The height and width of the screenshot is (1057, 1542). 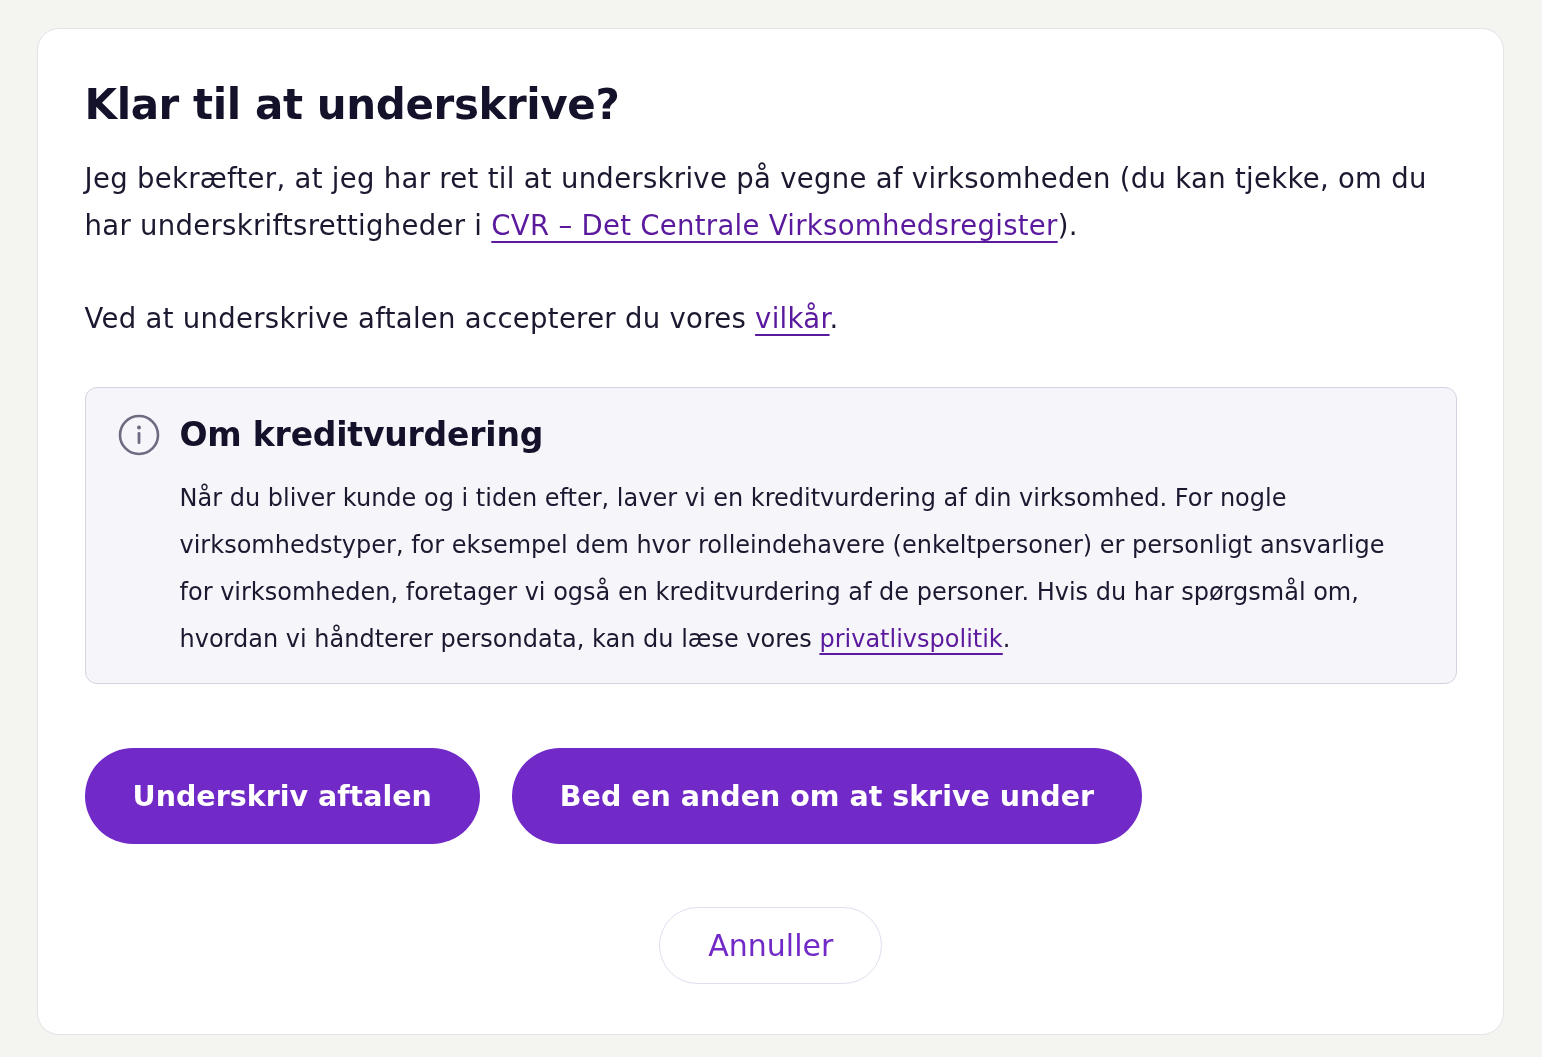 What do you see at coordinates (462, 318) in the screenshot?
I see `paragraph: Ved at underskrive aftalen accepterer du vores vilkår.` at bounding box center [462, 318].